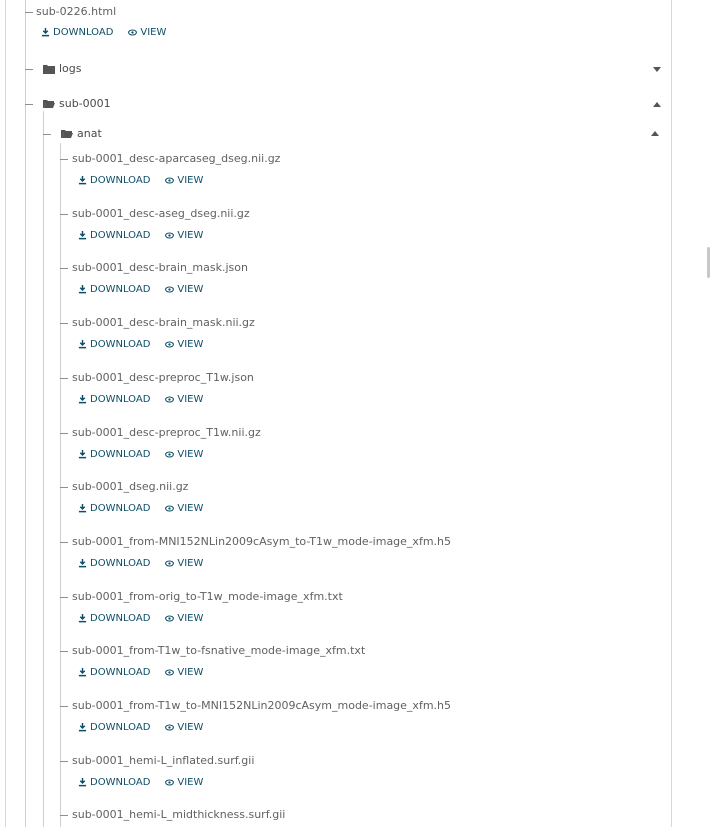  Describe the element at coordinates (67, 133) in the screenshot. I see `folder-open-icon` at that location.